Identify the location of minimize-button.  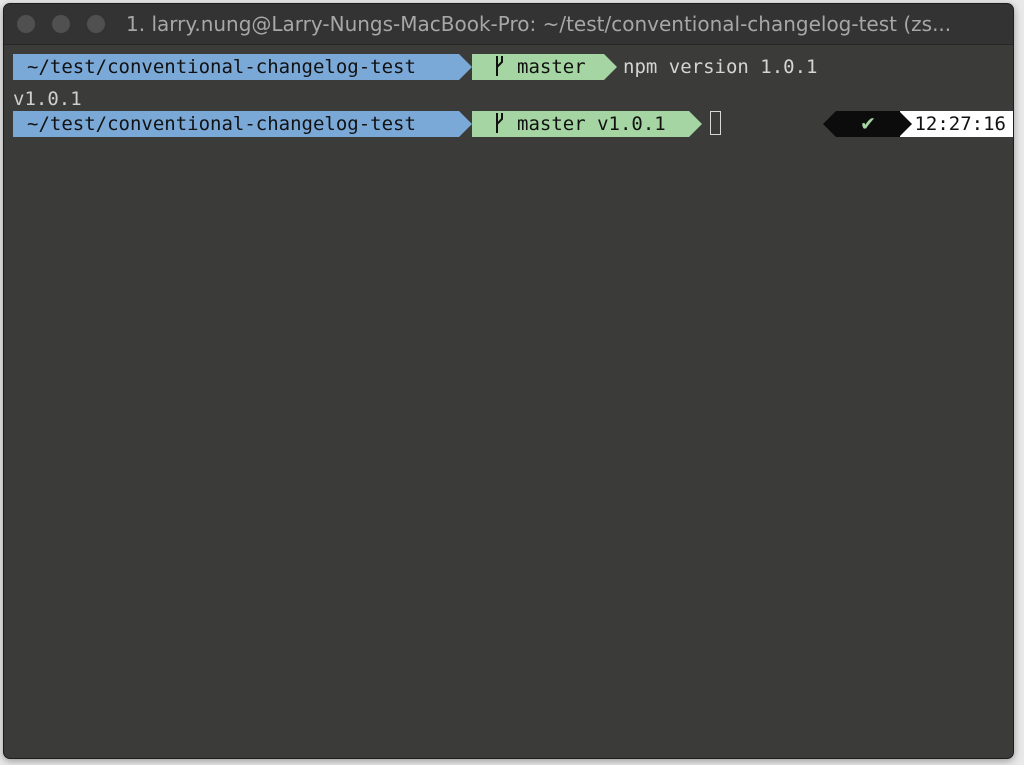
(61, 24).